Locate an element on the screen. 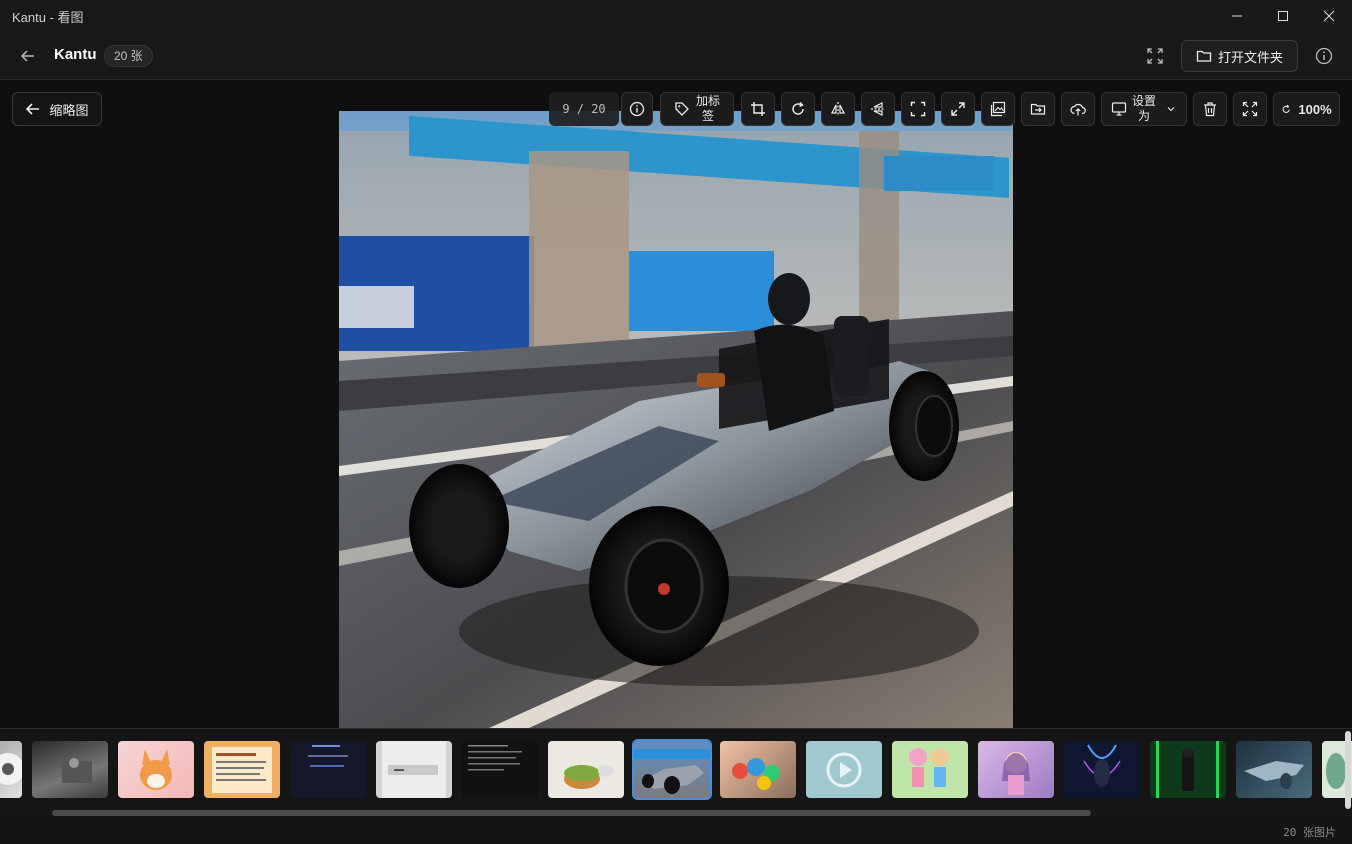  window-controls is located at coordinates (1283, 16).